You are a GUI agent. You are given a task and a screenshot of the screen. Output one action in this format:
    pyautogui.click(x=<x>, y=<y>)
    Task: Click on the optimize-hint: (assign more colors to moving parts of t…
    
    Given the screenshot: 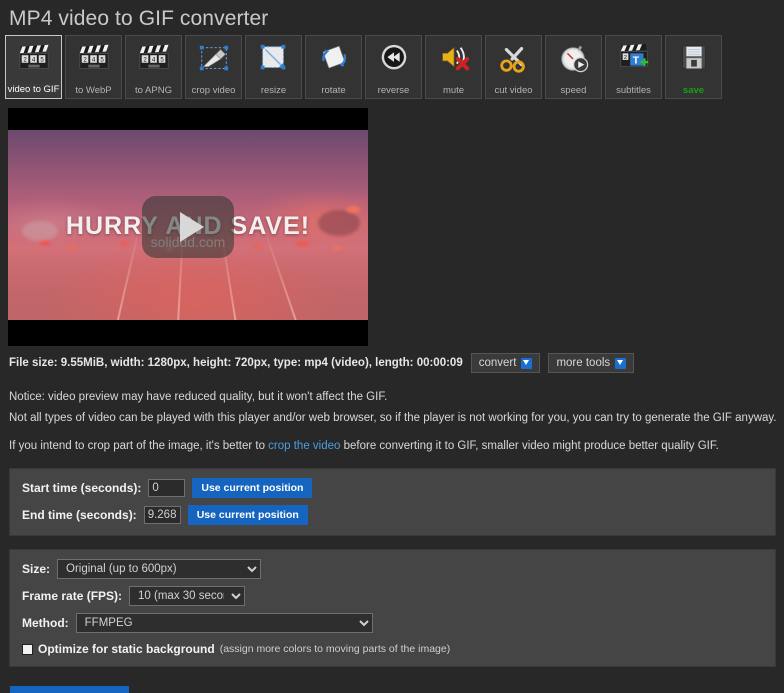 What is the action you would take?
    pyautogui.click(x=335, y=649)
    